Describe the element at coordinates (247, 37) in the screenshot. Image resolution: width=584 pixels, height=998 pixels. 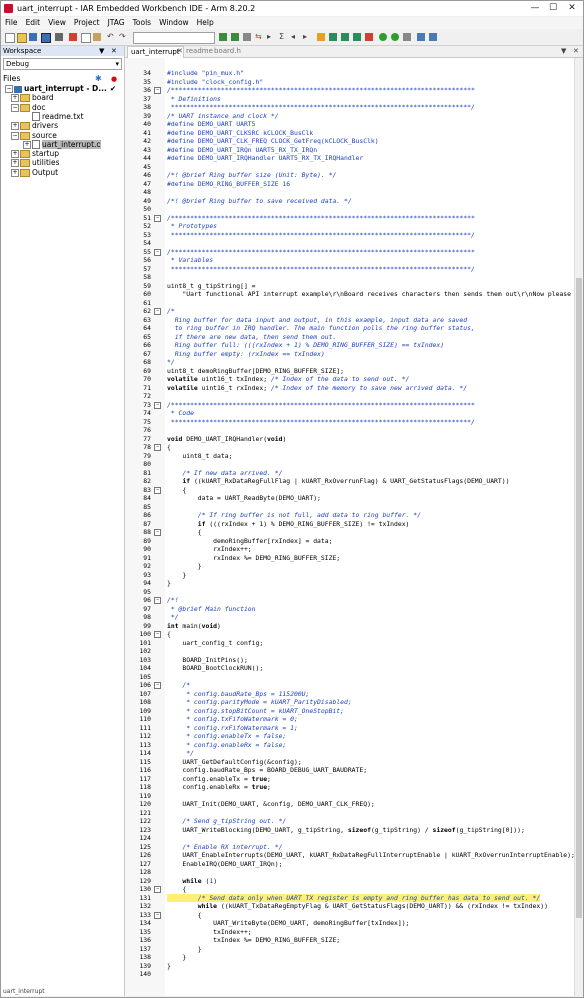
I see `find-in-files-icon` at that location.